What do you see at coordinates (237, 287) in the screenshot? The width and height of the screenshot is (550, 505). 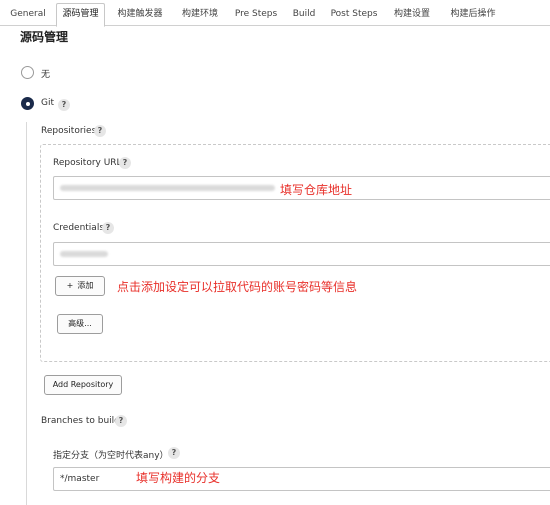 I see `credentials-annotation: 点击添加设定可以拉取代码的账号密码等信息` at bounding box center [237, 287].